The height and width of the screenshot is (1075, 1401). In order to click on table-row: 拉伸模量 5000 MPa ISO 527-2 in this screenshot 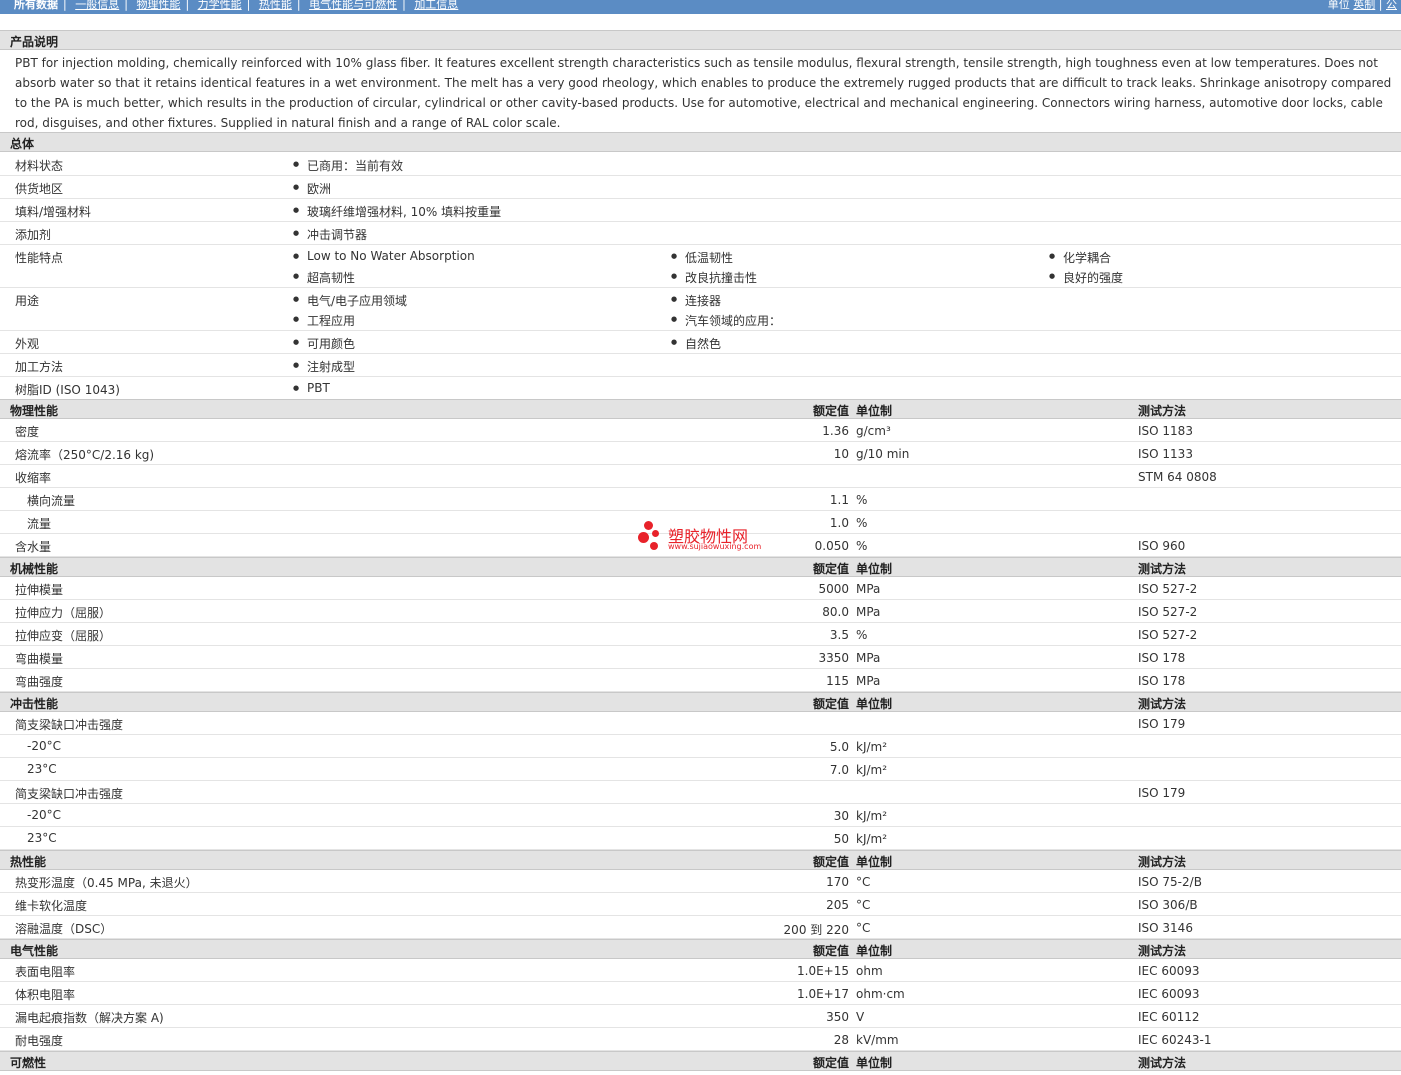, I will do `click(700, 588)`.